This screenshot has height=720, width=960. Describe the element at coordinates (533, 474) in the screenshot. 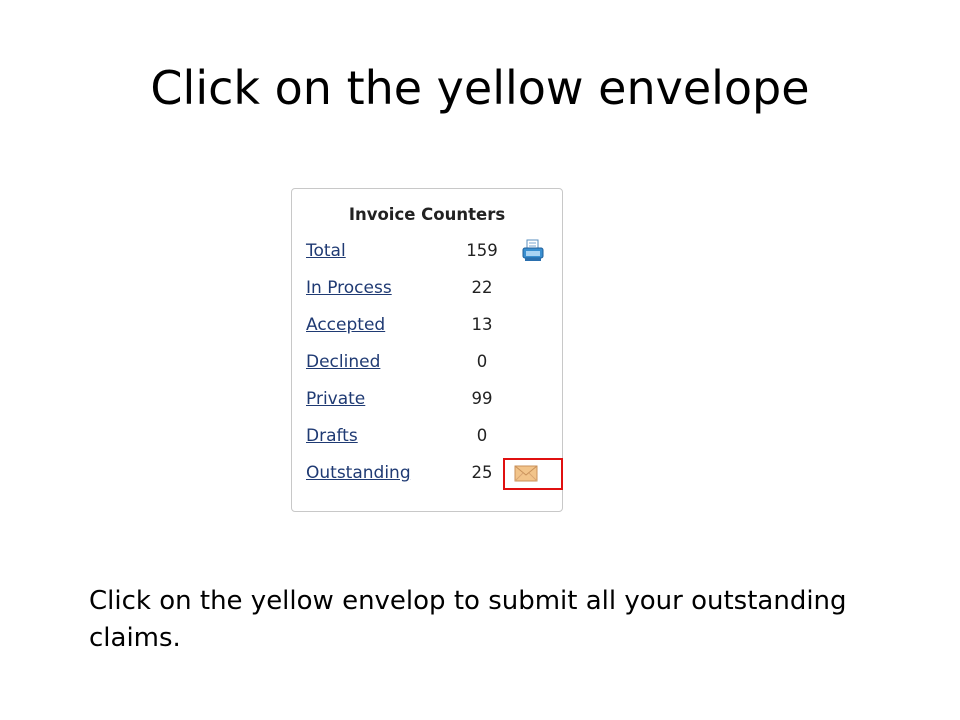

I see `highlight-box` at that location.